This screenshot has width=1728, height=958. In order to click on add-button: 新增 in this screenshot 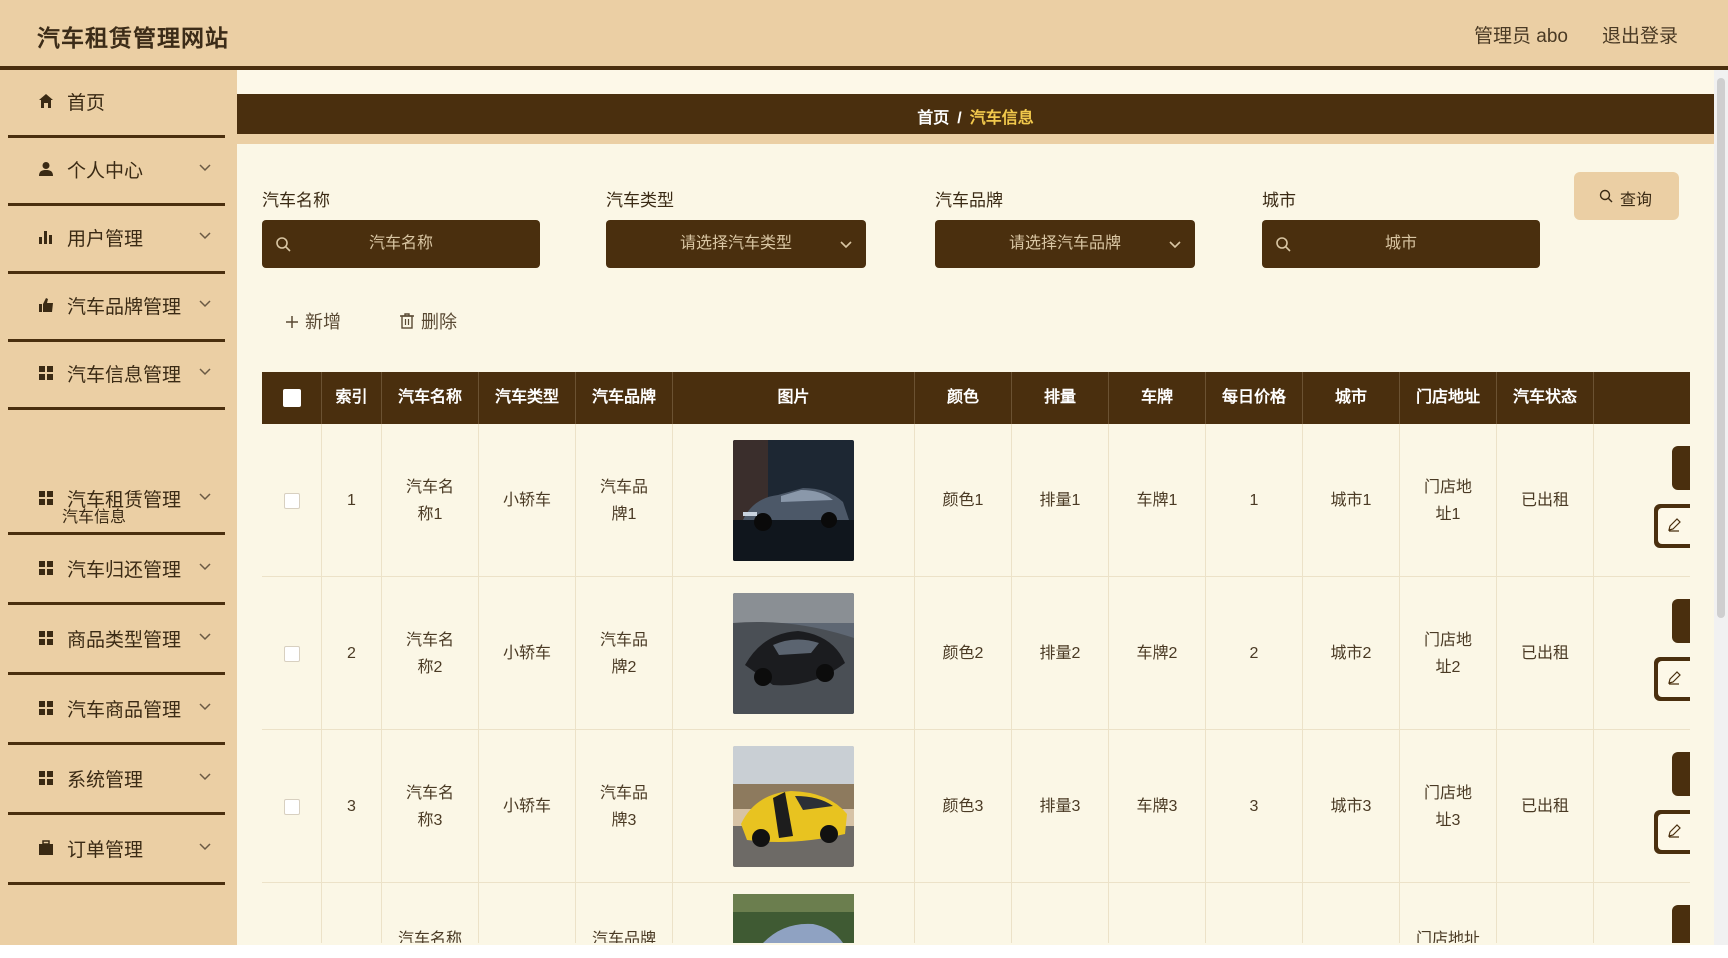, I will do `click(313, 321)`.